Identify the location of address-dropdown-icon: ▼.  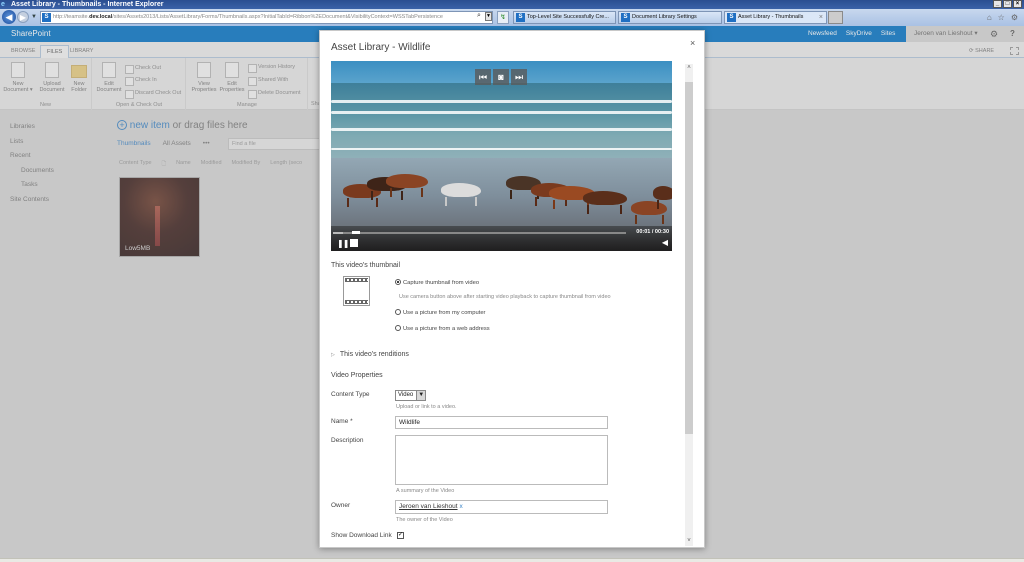
(488, 16).